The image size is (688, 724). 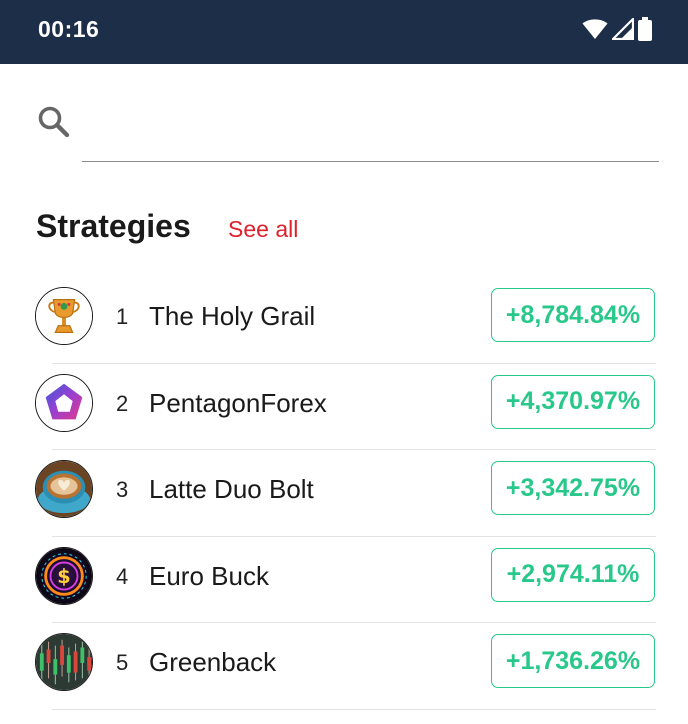 I want to click on pentagon-logo-icon, so click(x=64, y=402).